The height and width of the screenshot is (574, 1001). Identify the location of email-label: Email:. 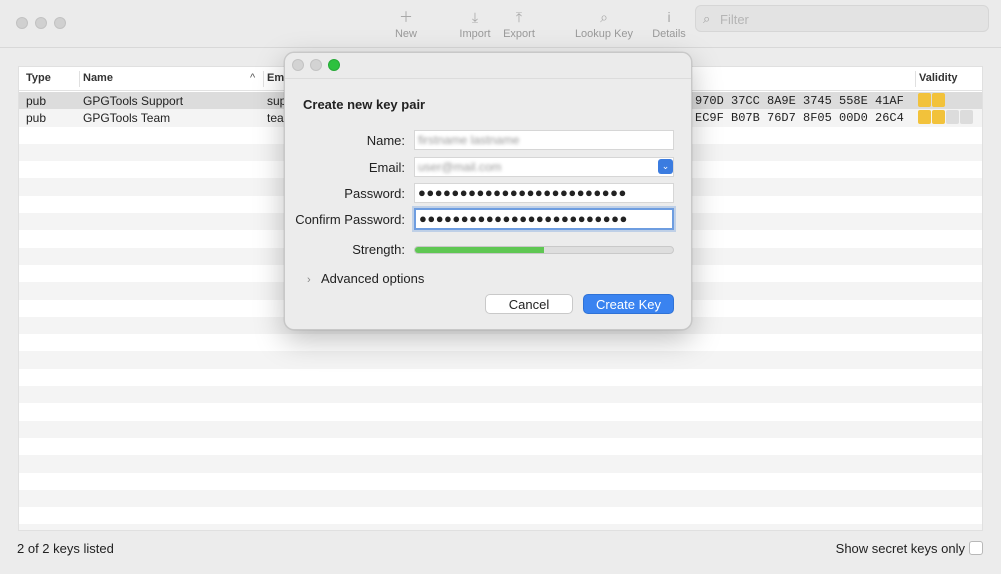
(386, 167).